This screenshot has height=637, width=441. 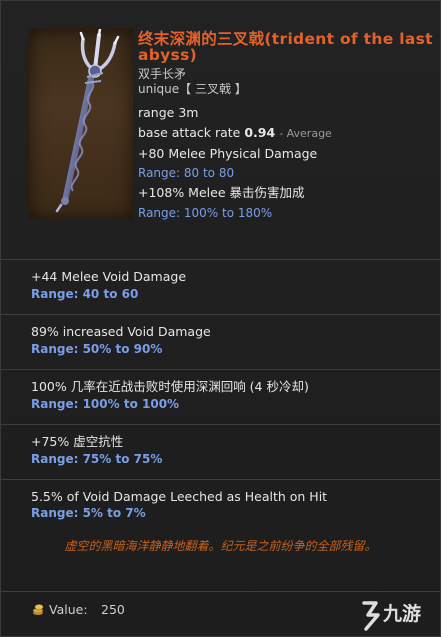 I want to click on coin-stack-icon, so click(x=38, y=609).